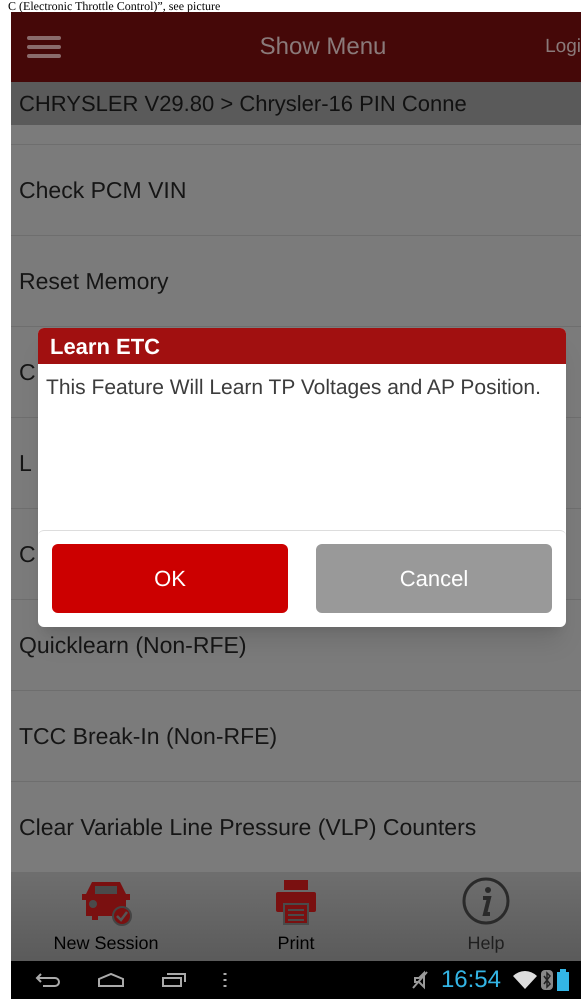  What do you see at coordinates (174, 980) in the screenshot?
I see `recent-apps-icon` at bounding box center [174, 980].